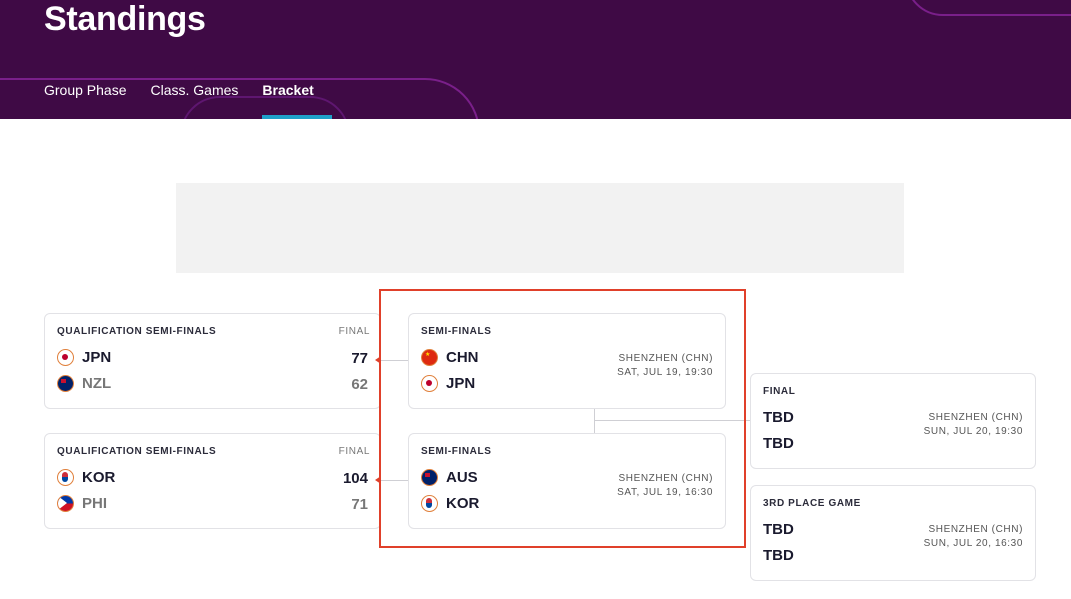 Image resolution: width=1071 pixels, height=599 pixels. I want to click on game-round-label: FINAL, so click(779, 391).